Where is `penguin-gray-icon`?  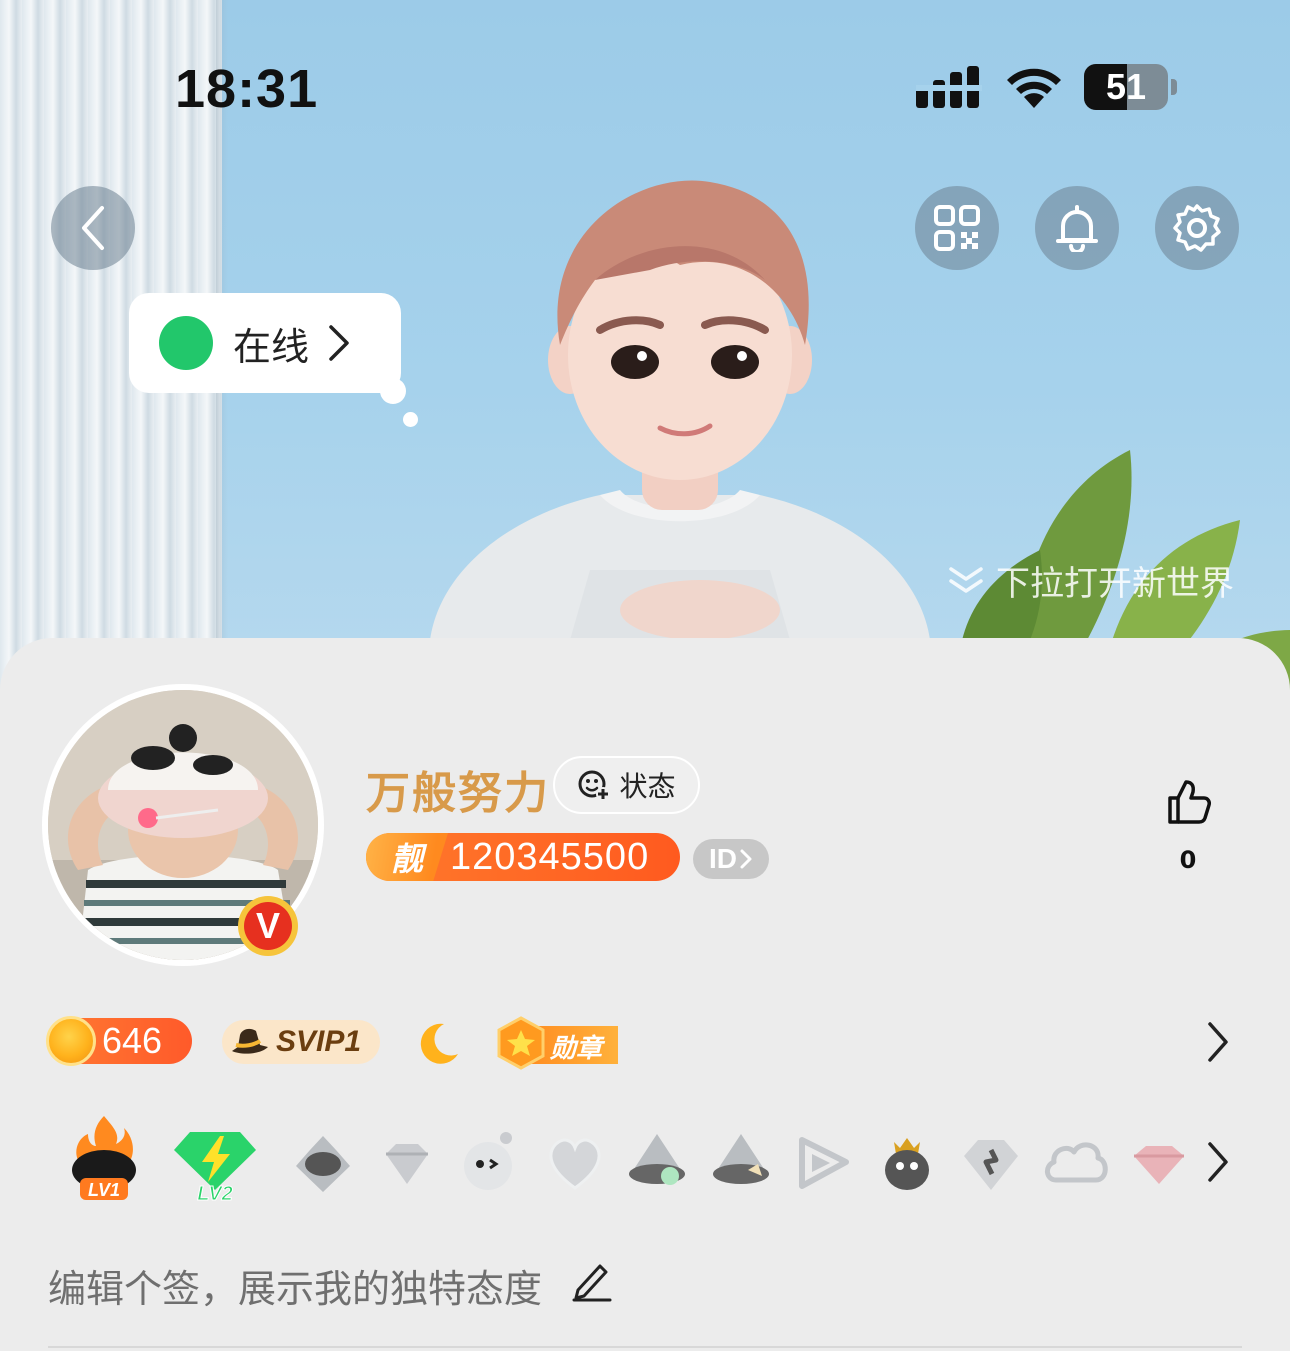 penguin-gray-icon is located at coordinates (323, 1165).